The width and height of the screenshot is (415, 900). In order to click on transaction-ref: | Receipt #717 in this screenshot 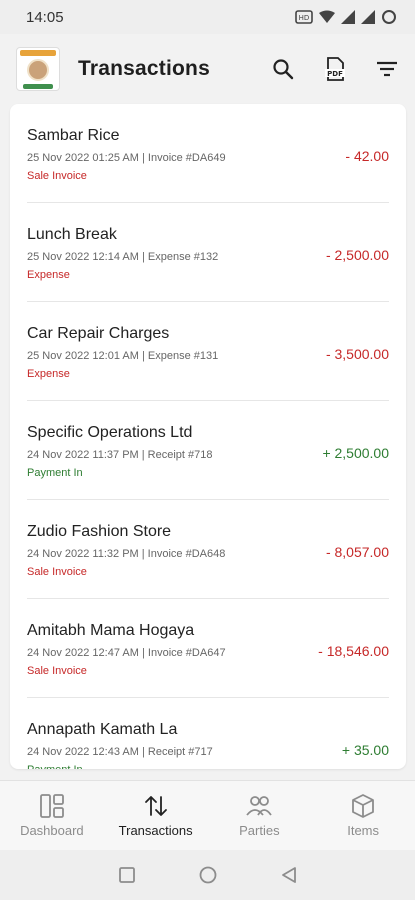, I will do `click(177, 752)`.